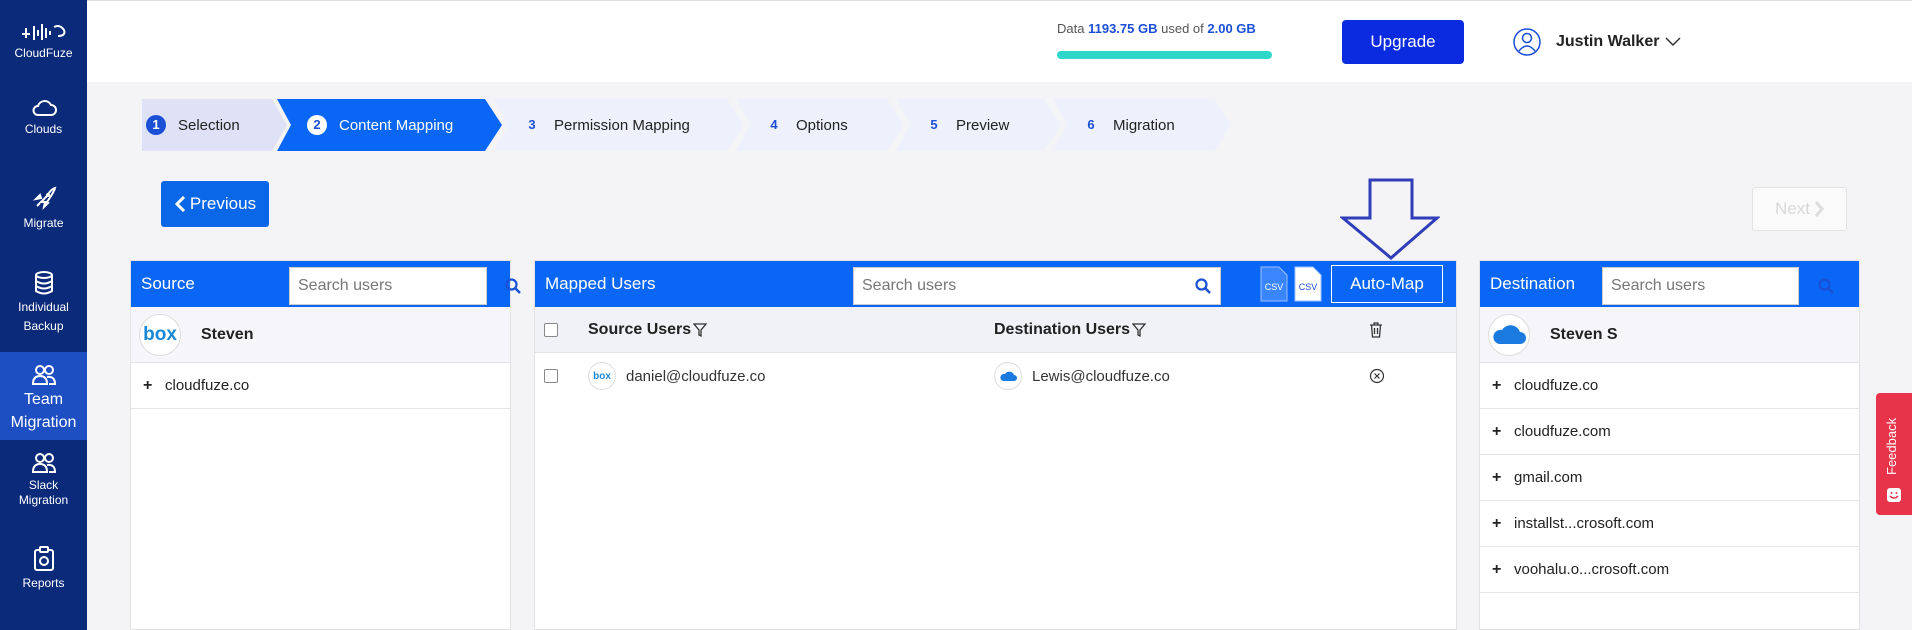 The width and height of the screenshot is (1912, 630). What do you see at coordinates (1533, 283) in the screenshot?
I see `destination-title: Destination` at bounding box center [1533, 283].